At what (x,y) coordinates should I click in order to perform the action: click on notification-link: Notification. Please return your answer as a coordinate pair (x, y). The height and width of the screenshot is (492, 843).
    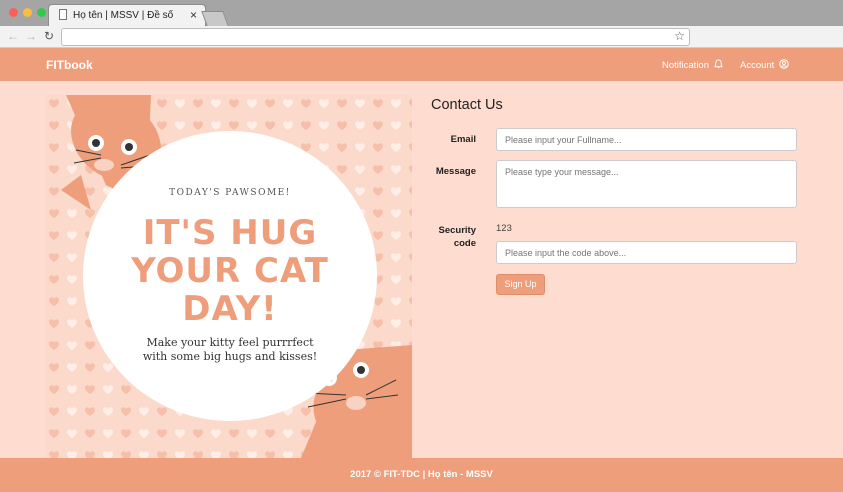
    Looking at the image, I should click on (692, 65).